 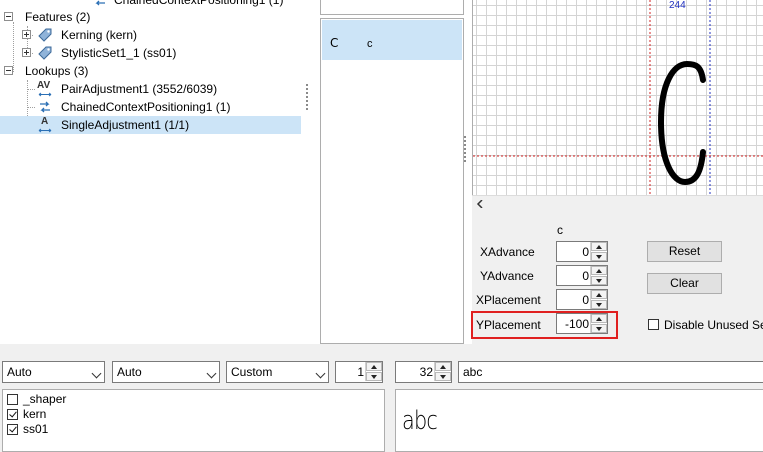 I want to click on glyph-list: C c, so click(x=392, y=181).